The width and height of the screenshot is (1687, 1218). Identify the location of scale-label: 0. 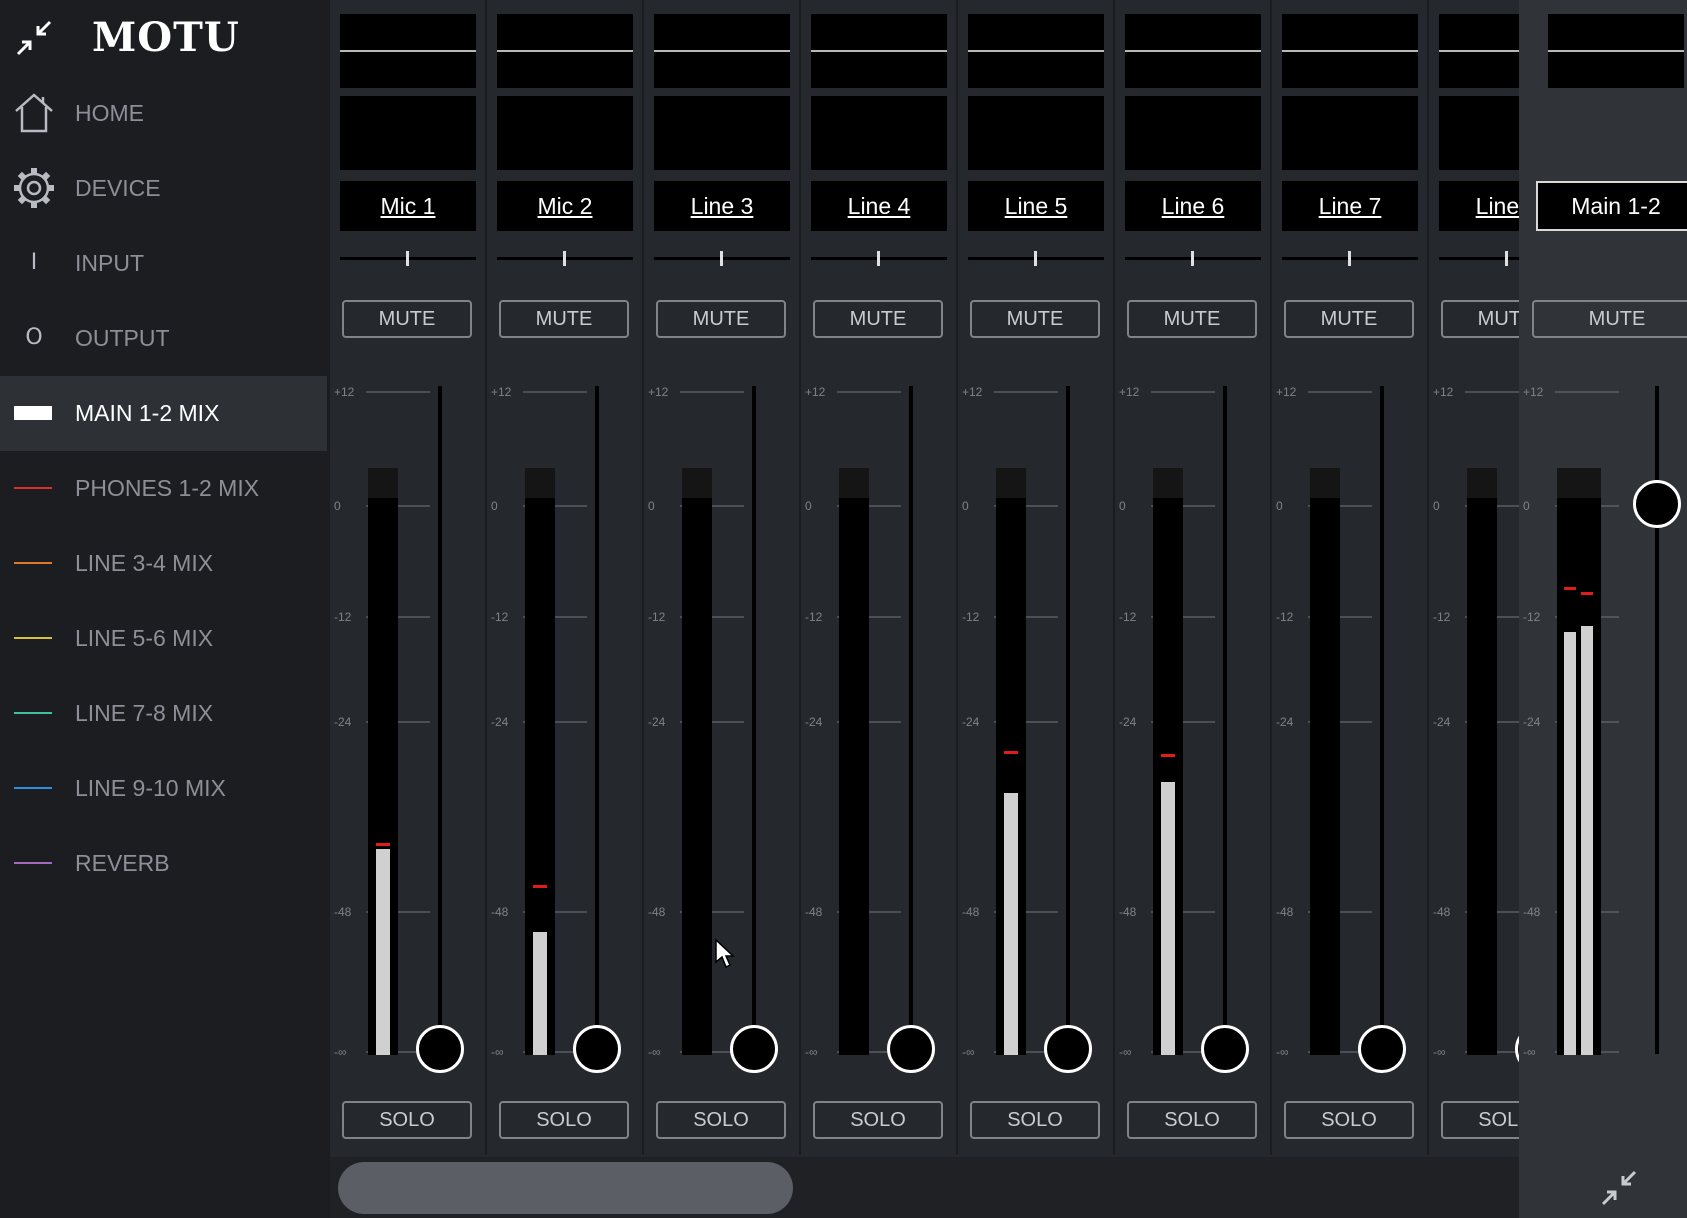
(808, 506).